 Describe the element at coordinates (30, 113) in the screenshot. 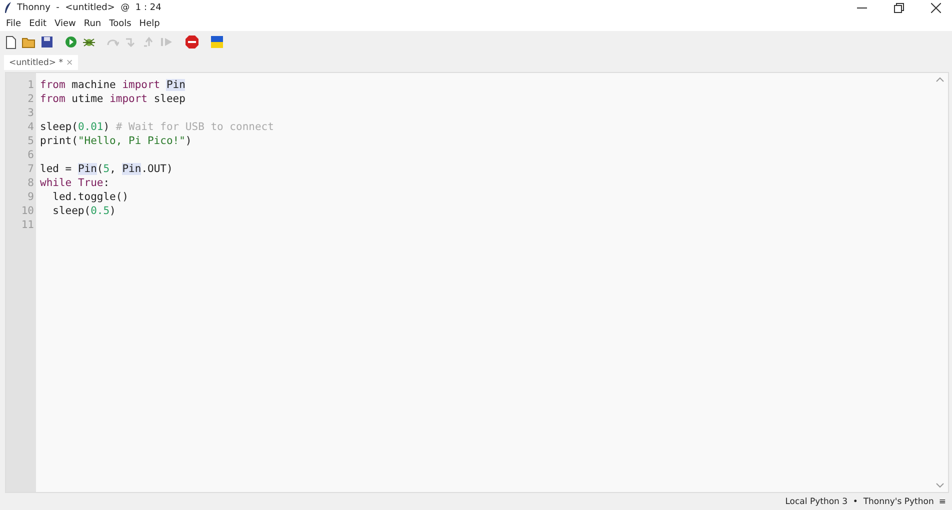

I see `line-number: 3` at that location.